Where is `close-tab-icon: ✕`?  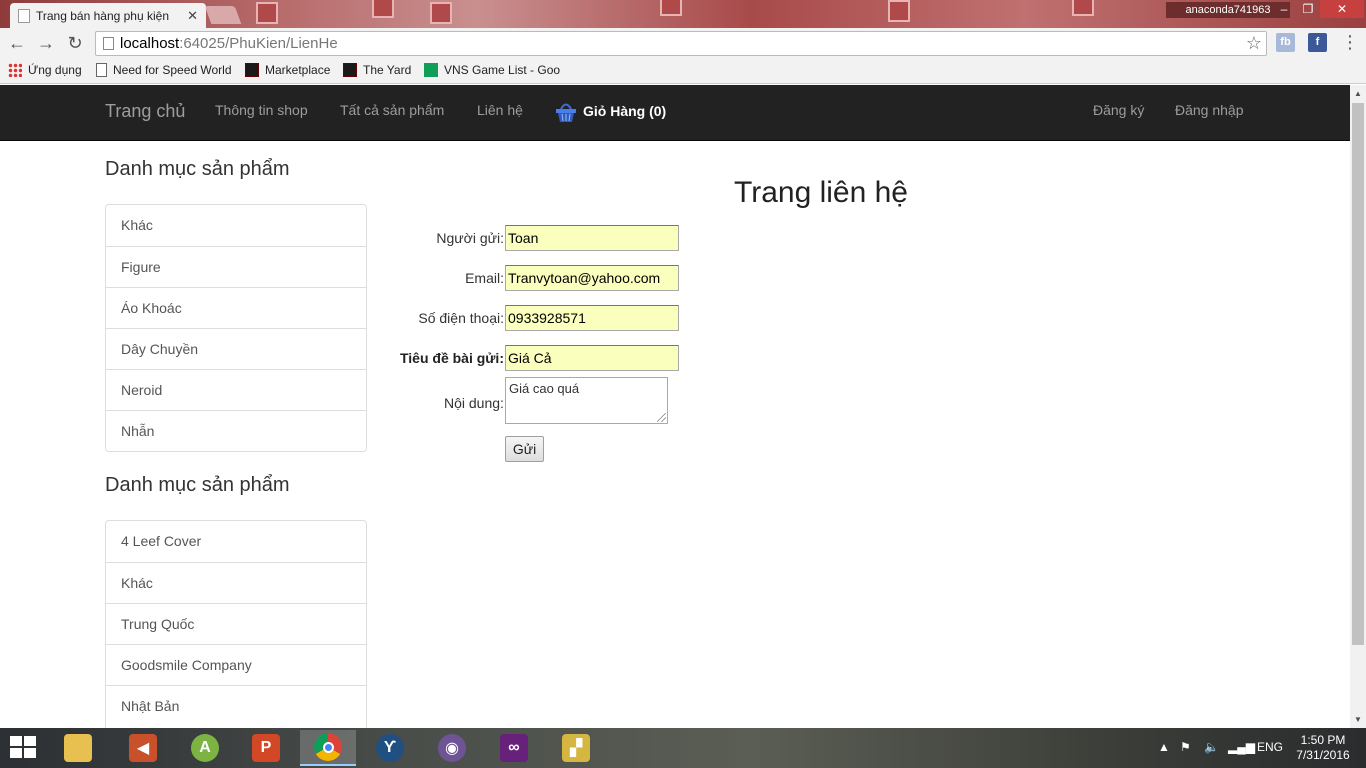 close-tab-icon: ✕ is located at coordinates (192, 16).